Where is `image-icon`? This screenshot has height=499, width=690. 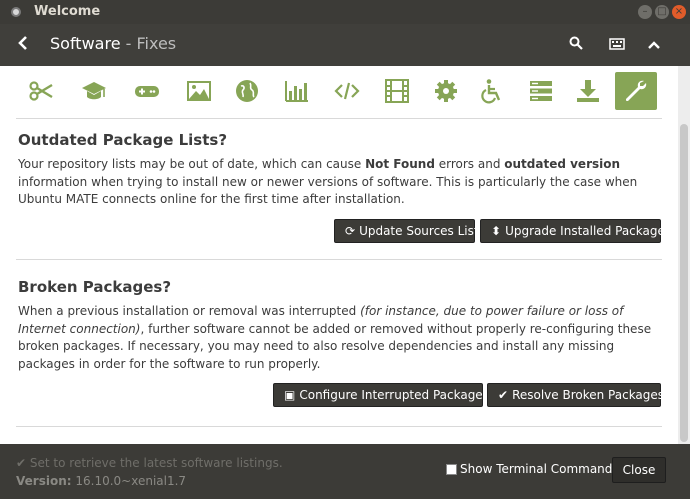 image-icon is located at coordinates (199, 91).